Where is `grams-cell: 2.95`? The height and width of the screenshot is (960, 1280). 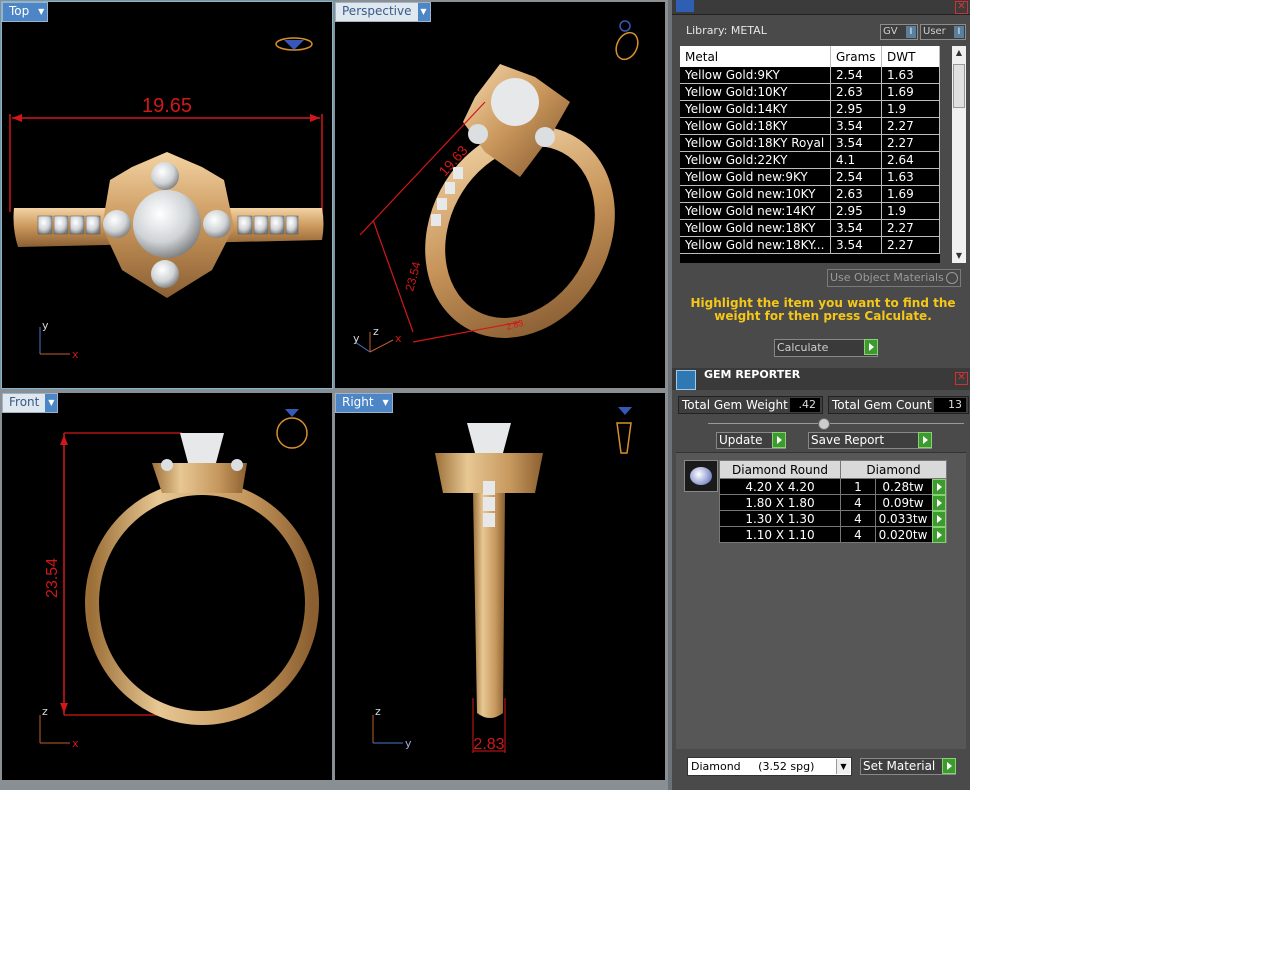
grams-cell: 2.95 is located at coordinates (856, 211).